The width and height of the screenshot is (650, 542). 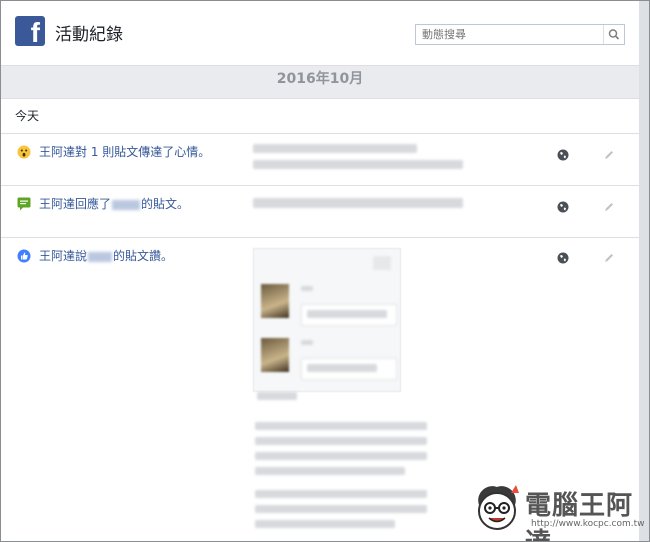 What do you see at coordinates (24, 204) in the screenshot?
I see `comment-icon` at bounding box center [24, 204].